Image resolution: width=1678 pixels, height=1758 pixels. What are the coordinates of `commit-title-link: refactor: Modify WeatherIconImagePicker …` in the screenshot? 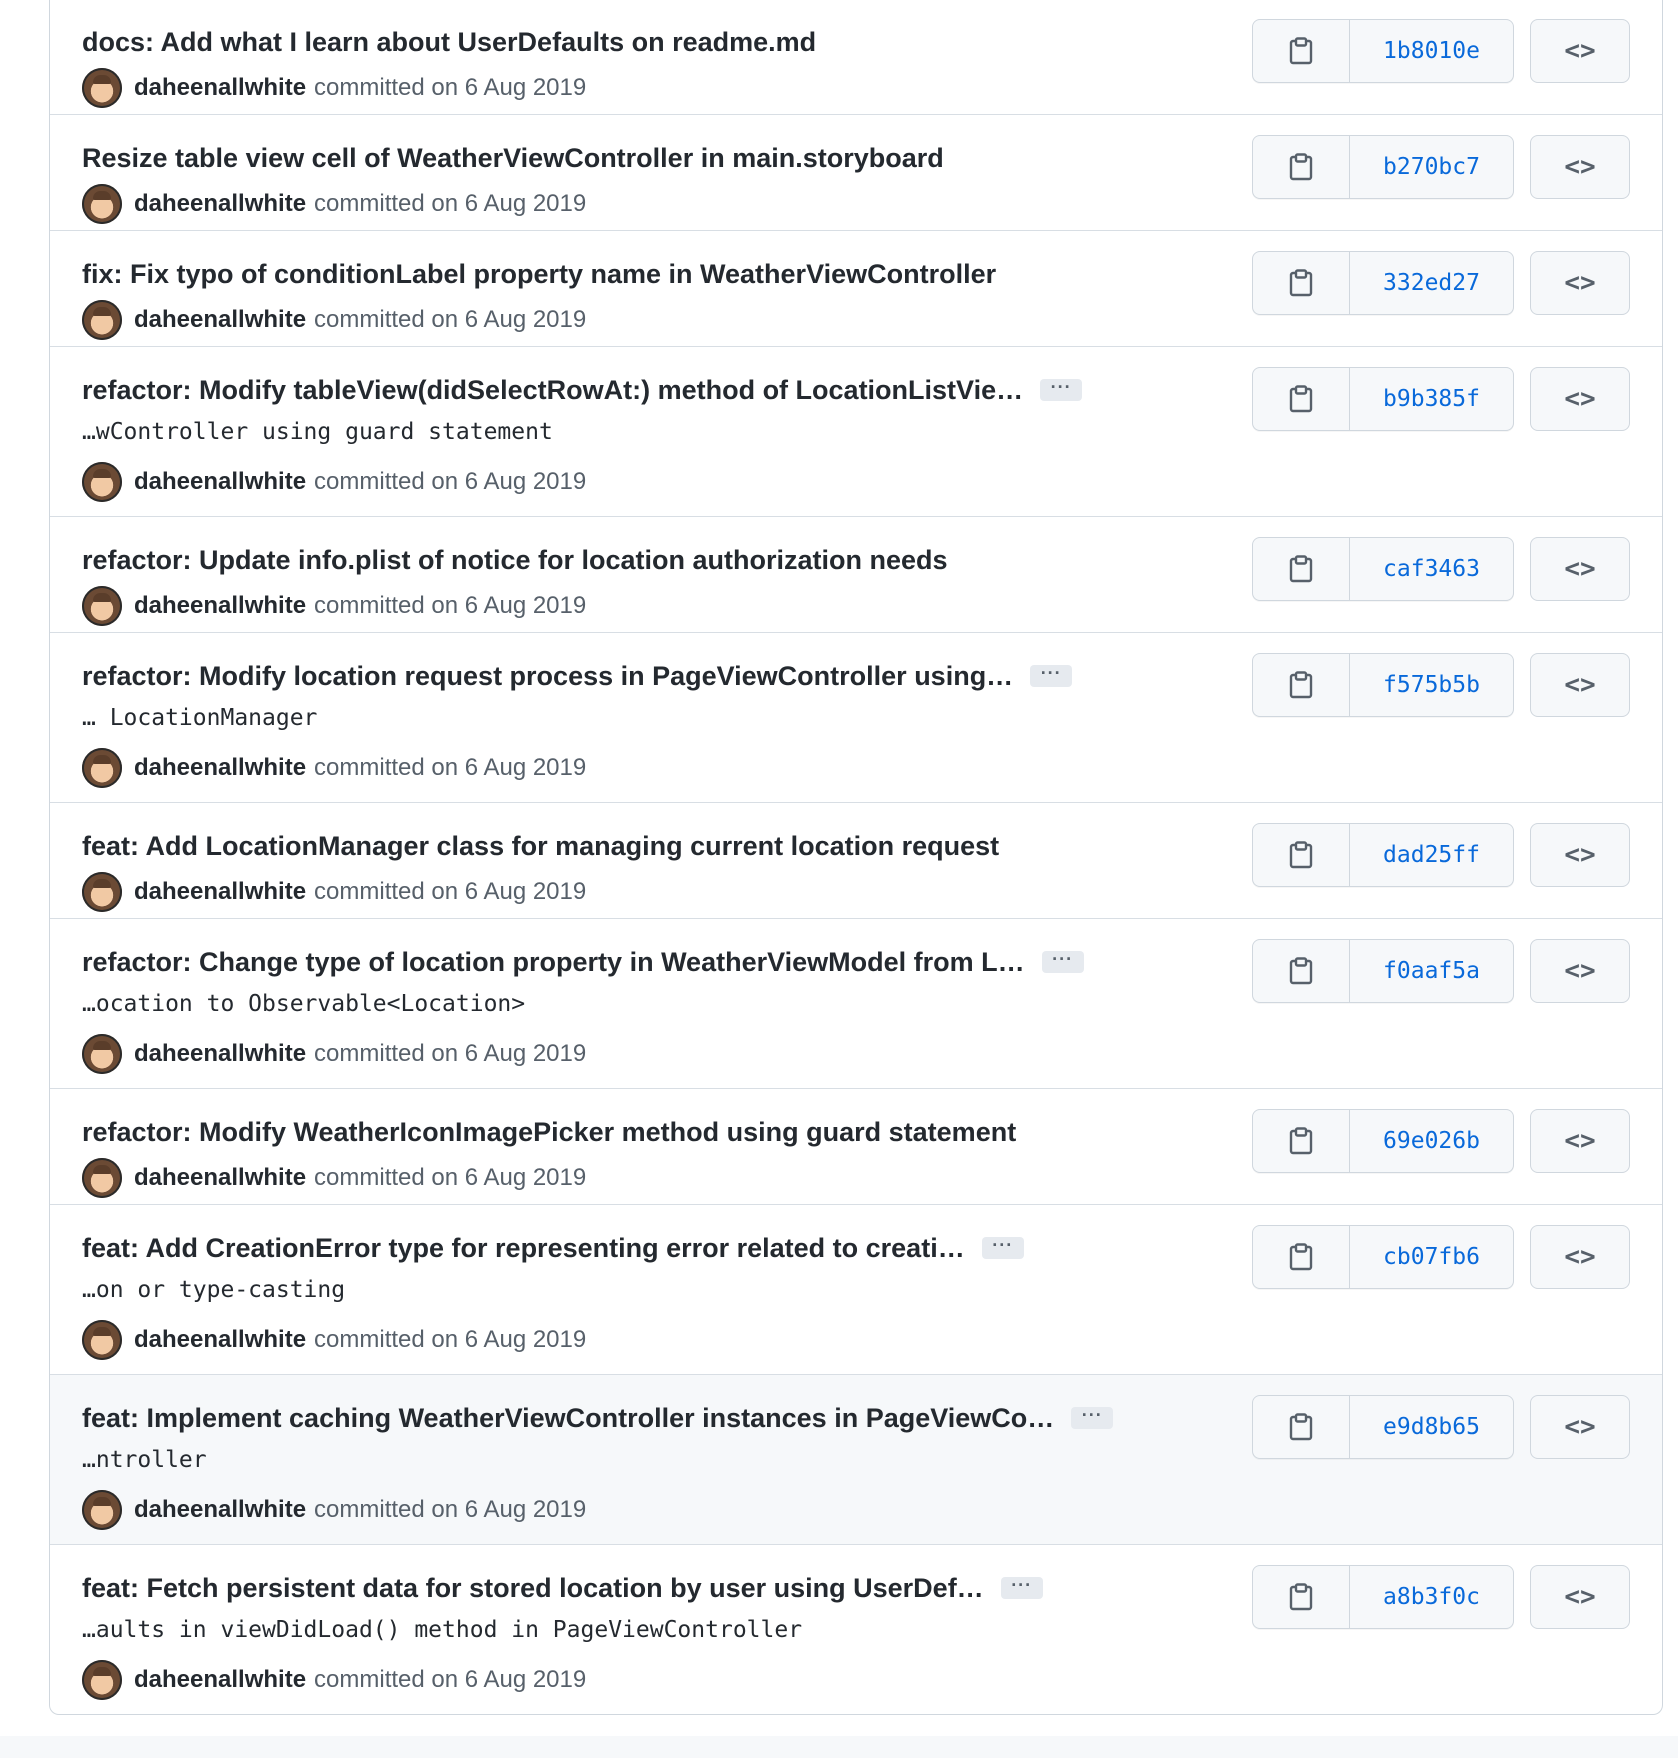 It's located at (549, 1132).